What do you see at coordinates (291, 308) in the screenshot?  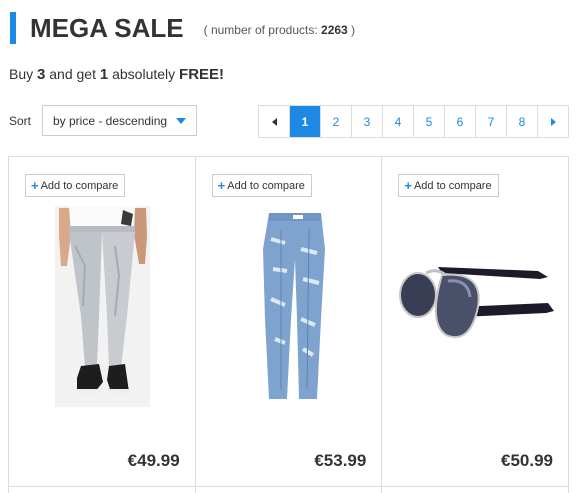 I see `ripped-jeans-image` at bounding box center [291, 308].